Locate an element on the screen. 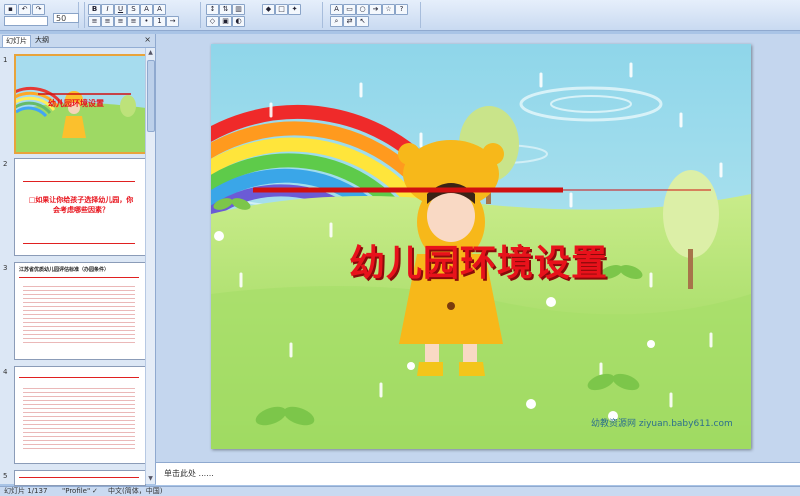 The height and width of the screenshot is (496, 800). watermark: 幼教资源网 ziyuan.baby611.com is located at coordinates (662, 424).